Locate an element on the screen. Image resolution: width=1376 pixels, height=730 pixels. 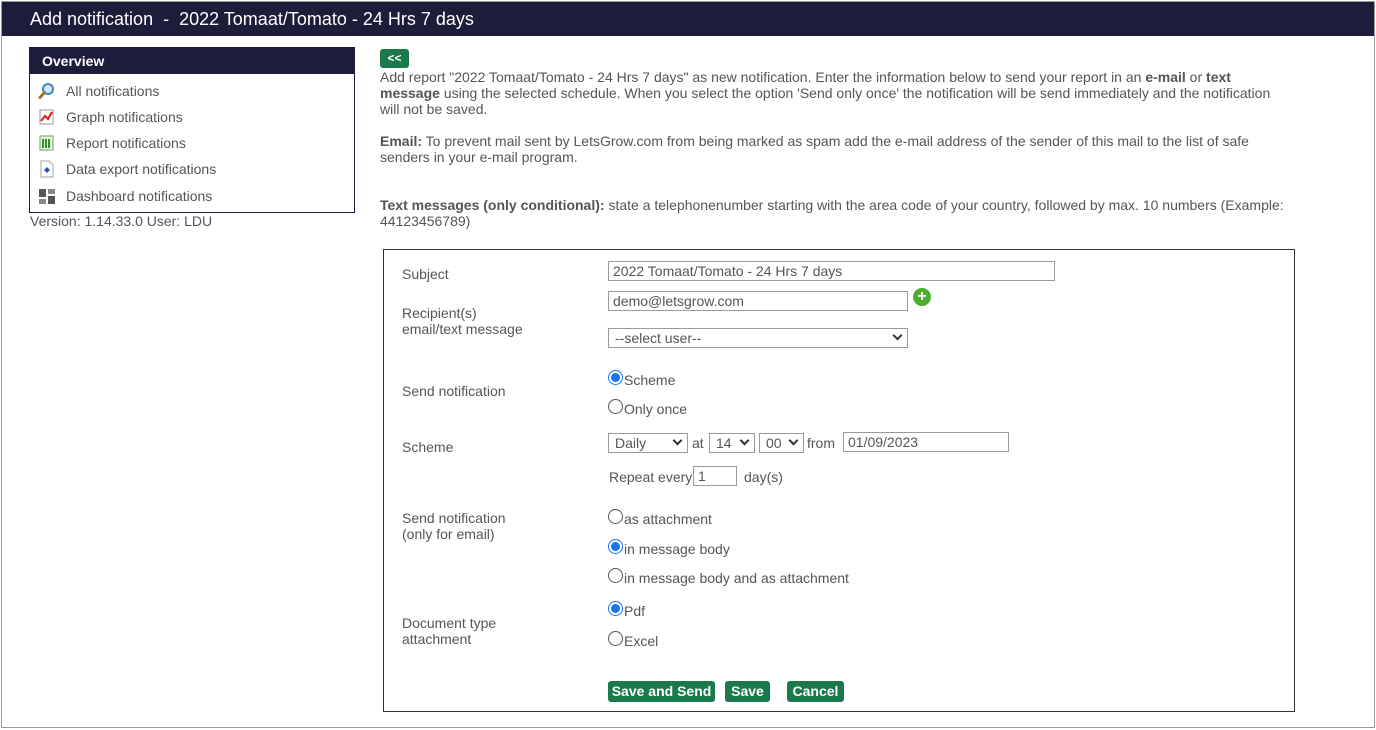
graph-icon is located at coordinates (47, 117).